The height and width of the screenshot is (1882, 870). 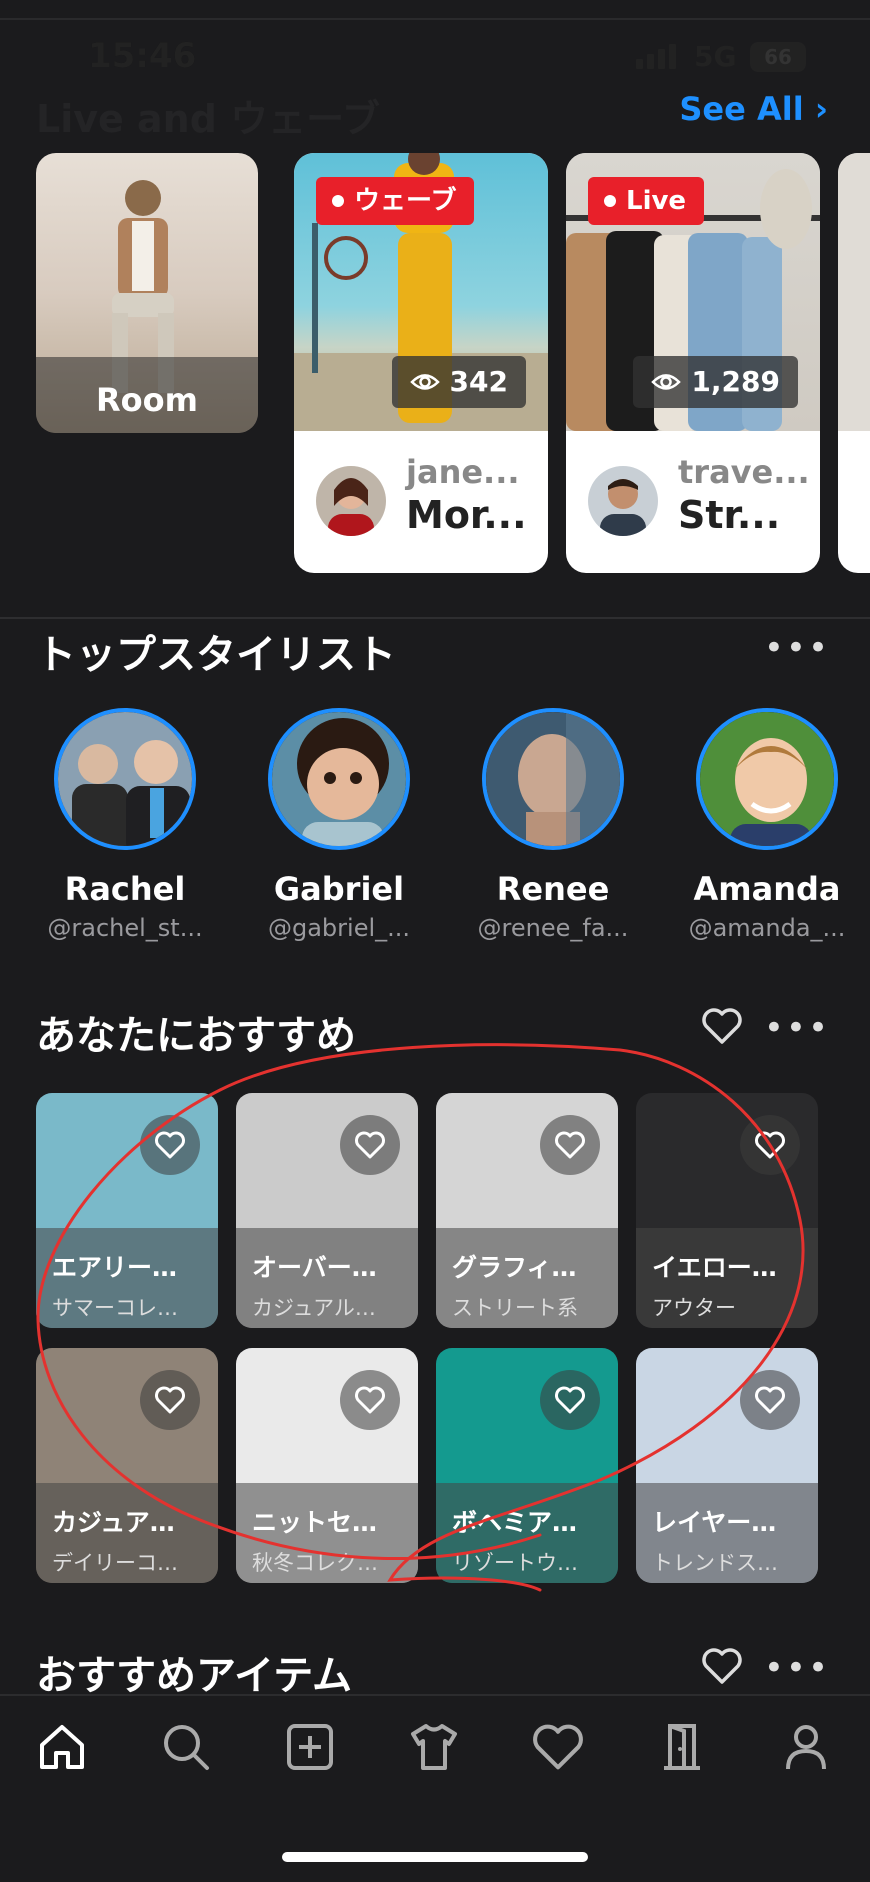 I want to click on home-indicator, so click(x=435, y=1857).